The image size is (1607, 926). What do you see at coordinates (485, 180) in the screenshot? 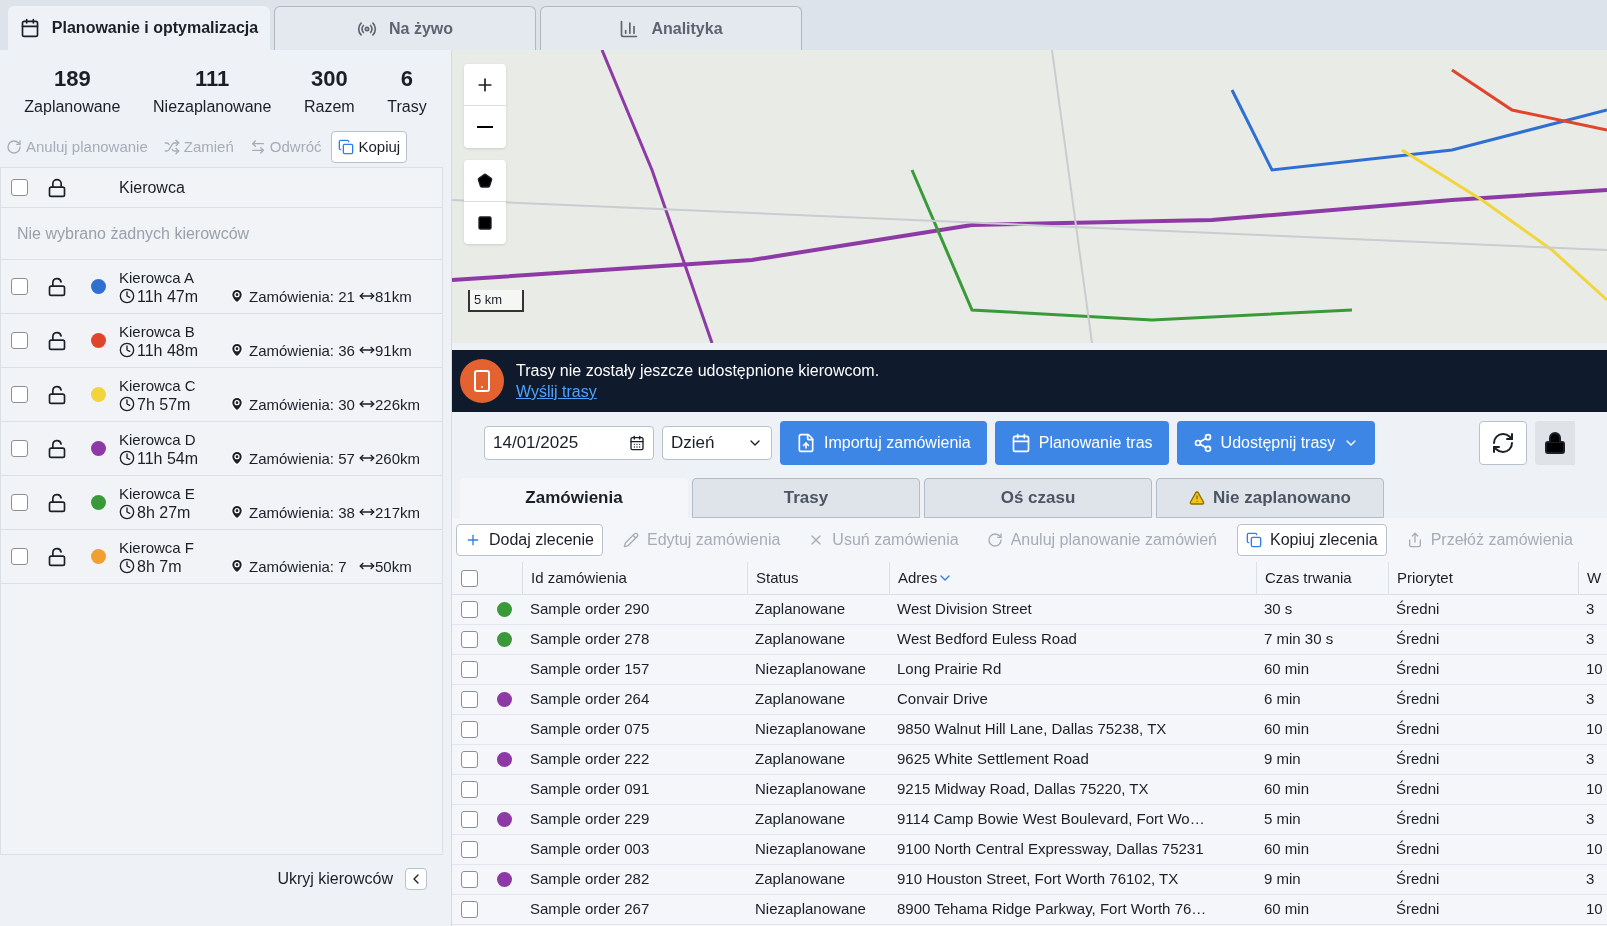
I see `pentagon-icon` at bounding box center [485, 180].